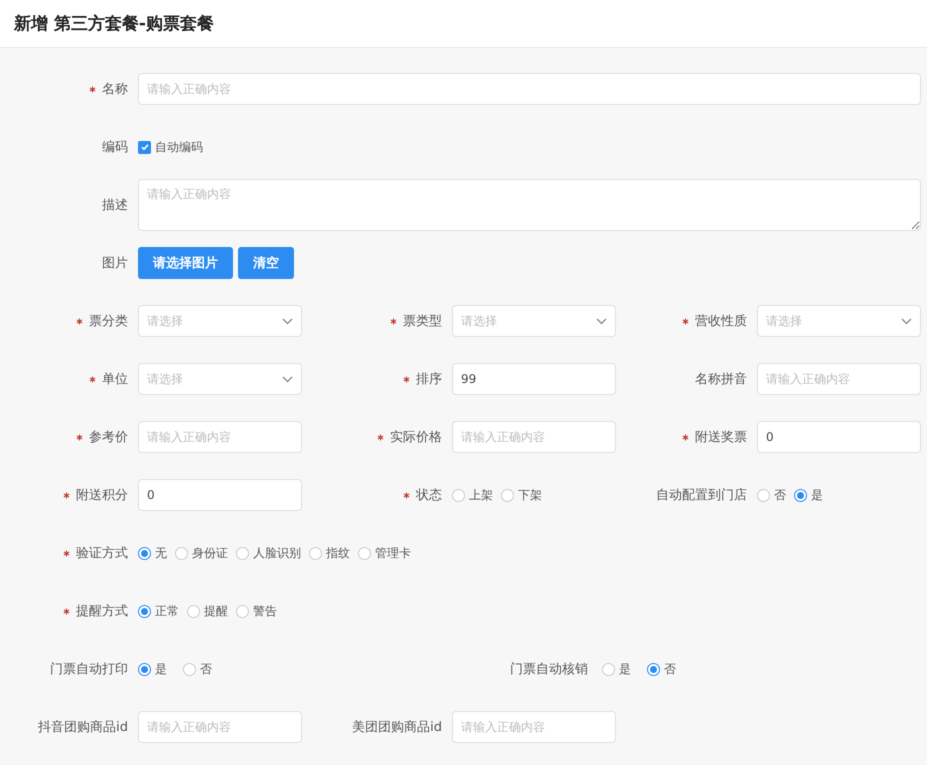 This screenshot has height=765, width=927. I want to click on field-label: 参考价, so click(108, 437).